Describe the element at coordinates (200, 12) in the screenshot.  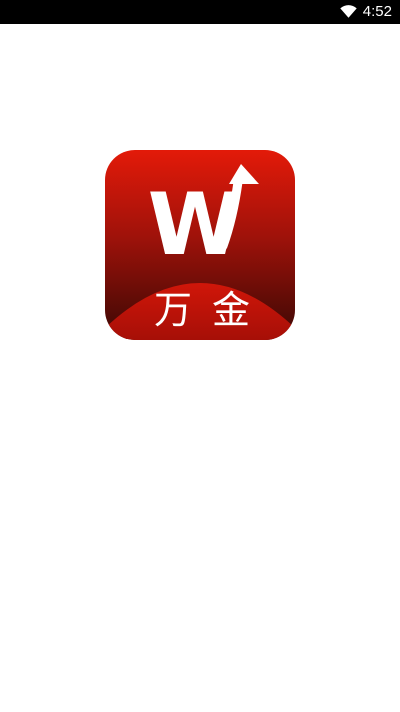
I see `status-bar: 4:52` at that location.